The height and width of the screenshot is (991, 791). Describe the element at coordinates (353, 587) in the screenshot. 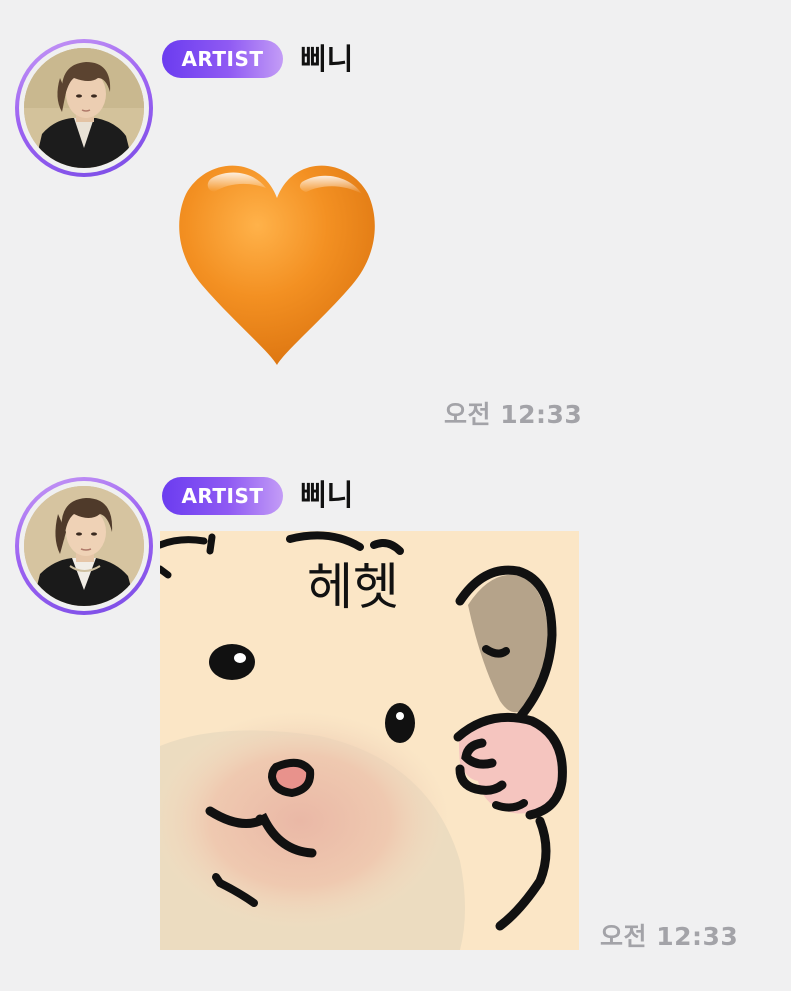

I see `sticker-caption: 헤헷` at that location.